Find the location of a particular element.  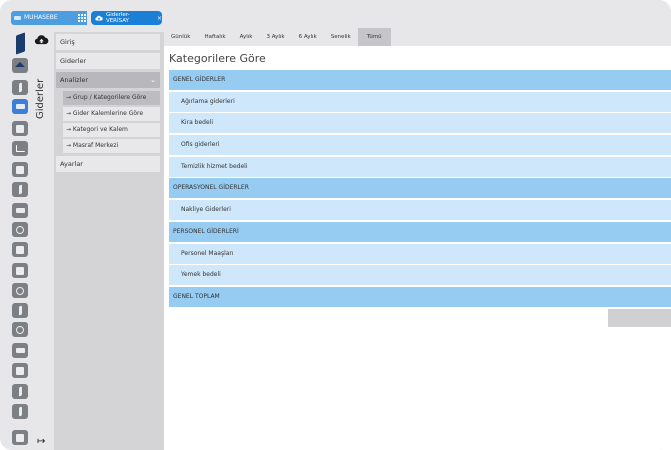

page-tab-label: Giderler- VERİSAY is located at coordinates (117, 18).